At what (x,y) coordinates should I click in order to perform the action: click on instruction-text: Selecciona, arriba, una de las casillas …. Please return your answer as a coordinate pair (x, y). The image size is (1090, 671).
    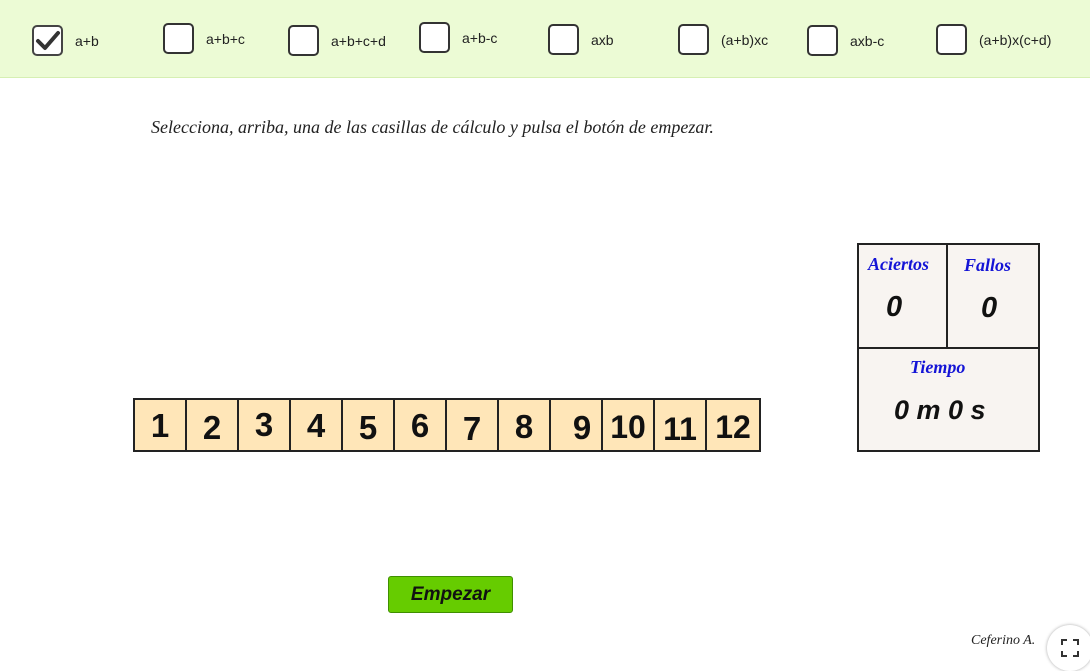
    Looking at the image, I should click on (432, 127).